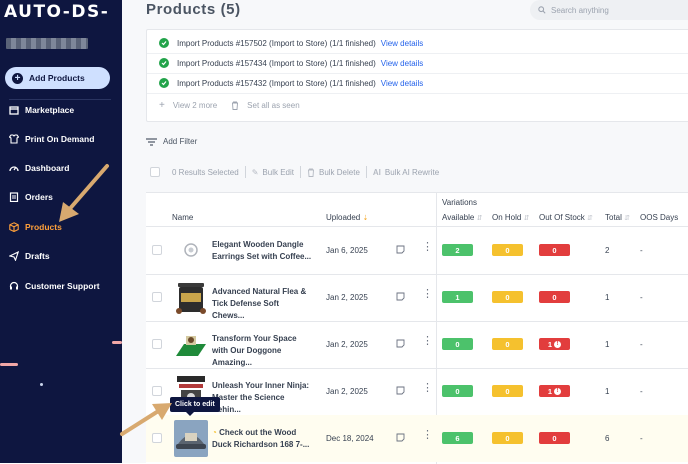  I want to click on sidebar-item-products: Products, so click(35, 227).